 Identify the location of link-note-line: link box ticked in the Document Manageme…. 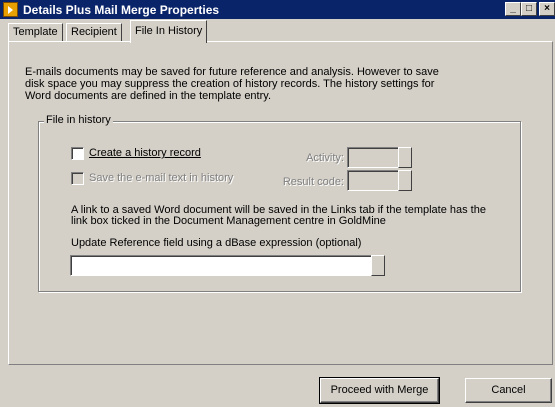
(228, 221).